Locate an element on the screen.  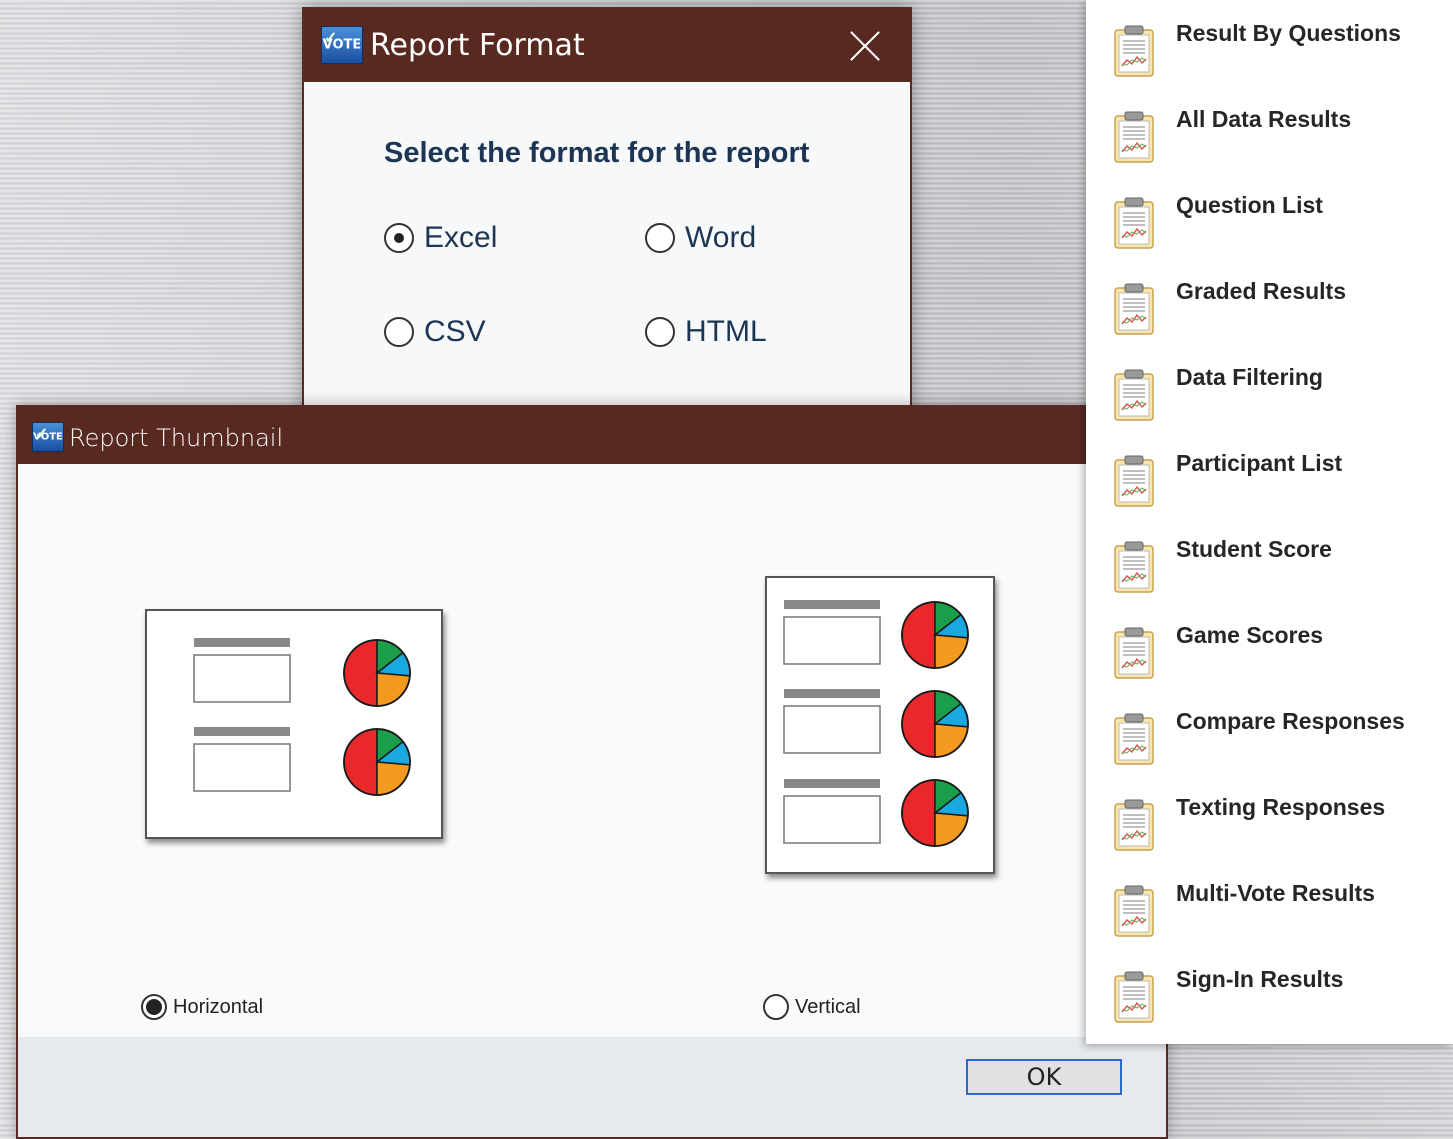
format-option-csv: CSV is located at coordinates (435, 332).